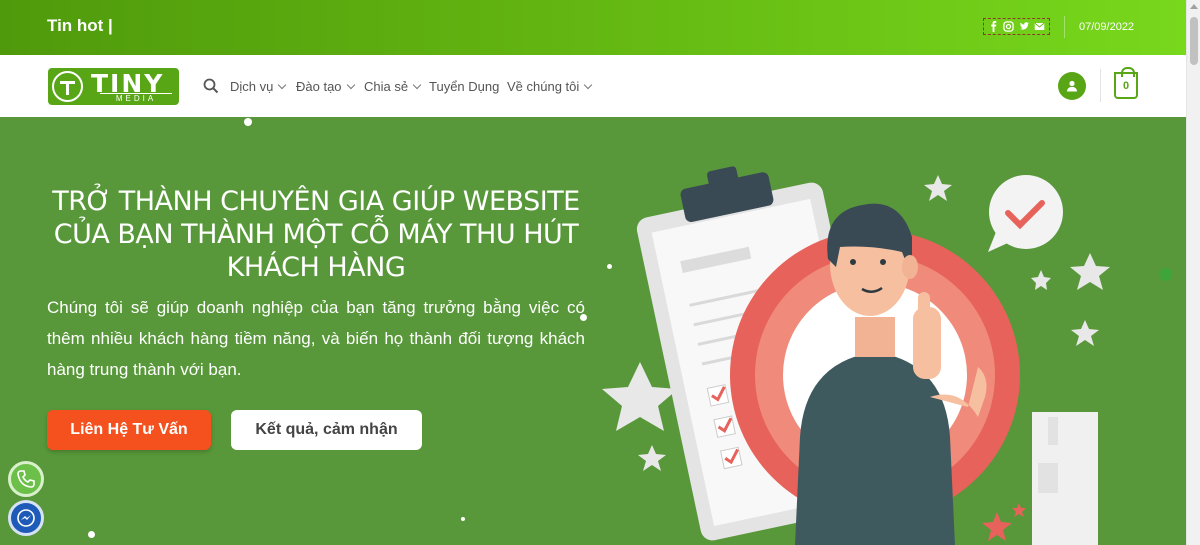  I want to click on hero-title-line: CỦA BẠN THÀNH MỘT CỖ MÁY THU HÚT, so click(316, 234).